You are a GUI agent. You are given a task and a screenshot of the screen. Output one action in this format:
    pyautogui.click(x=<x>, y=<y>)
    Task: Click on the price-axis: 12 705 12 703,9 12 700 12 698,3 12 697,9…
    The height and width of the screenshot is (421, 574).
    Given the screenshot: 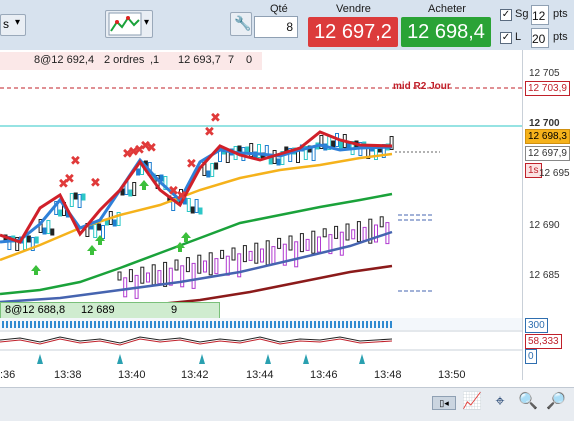 What is the action you would take?
    pyautogui.click(x=548, y=215)
    